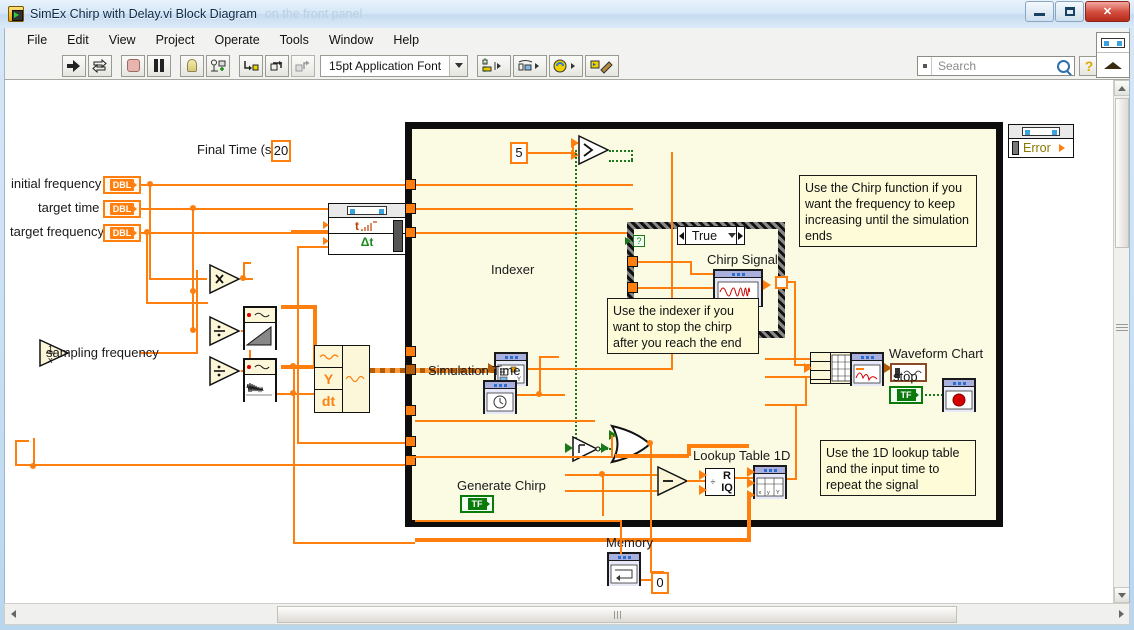  I want to click on sim-time-header, so click(500, 385).